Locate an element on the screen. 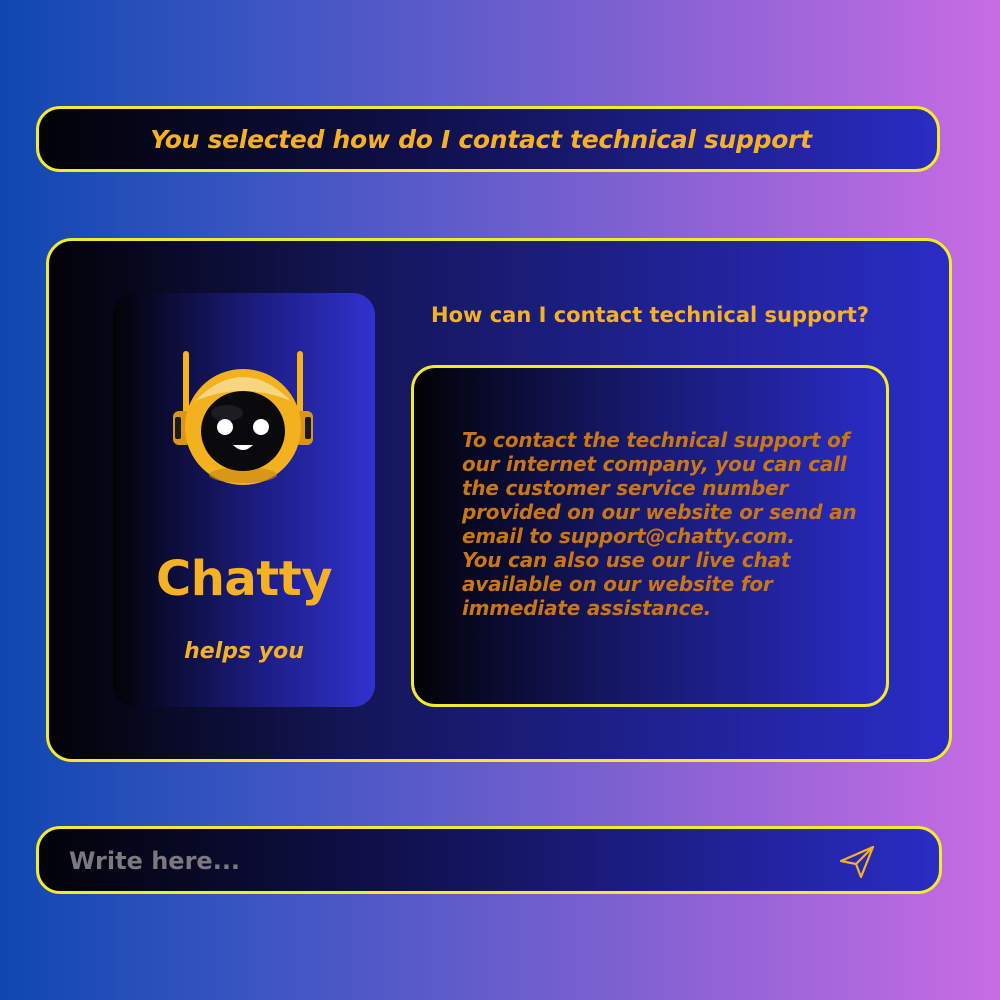 The image size is (1000, 1000). bot-profile-panel: Chatty helps you is located at coordinates (244, 500).